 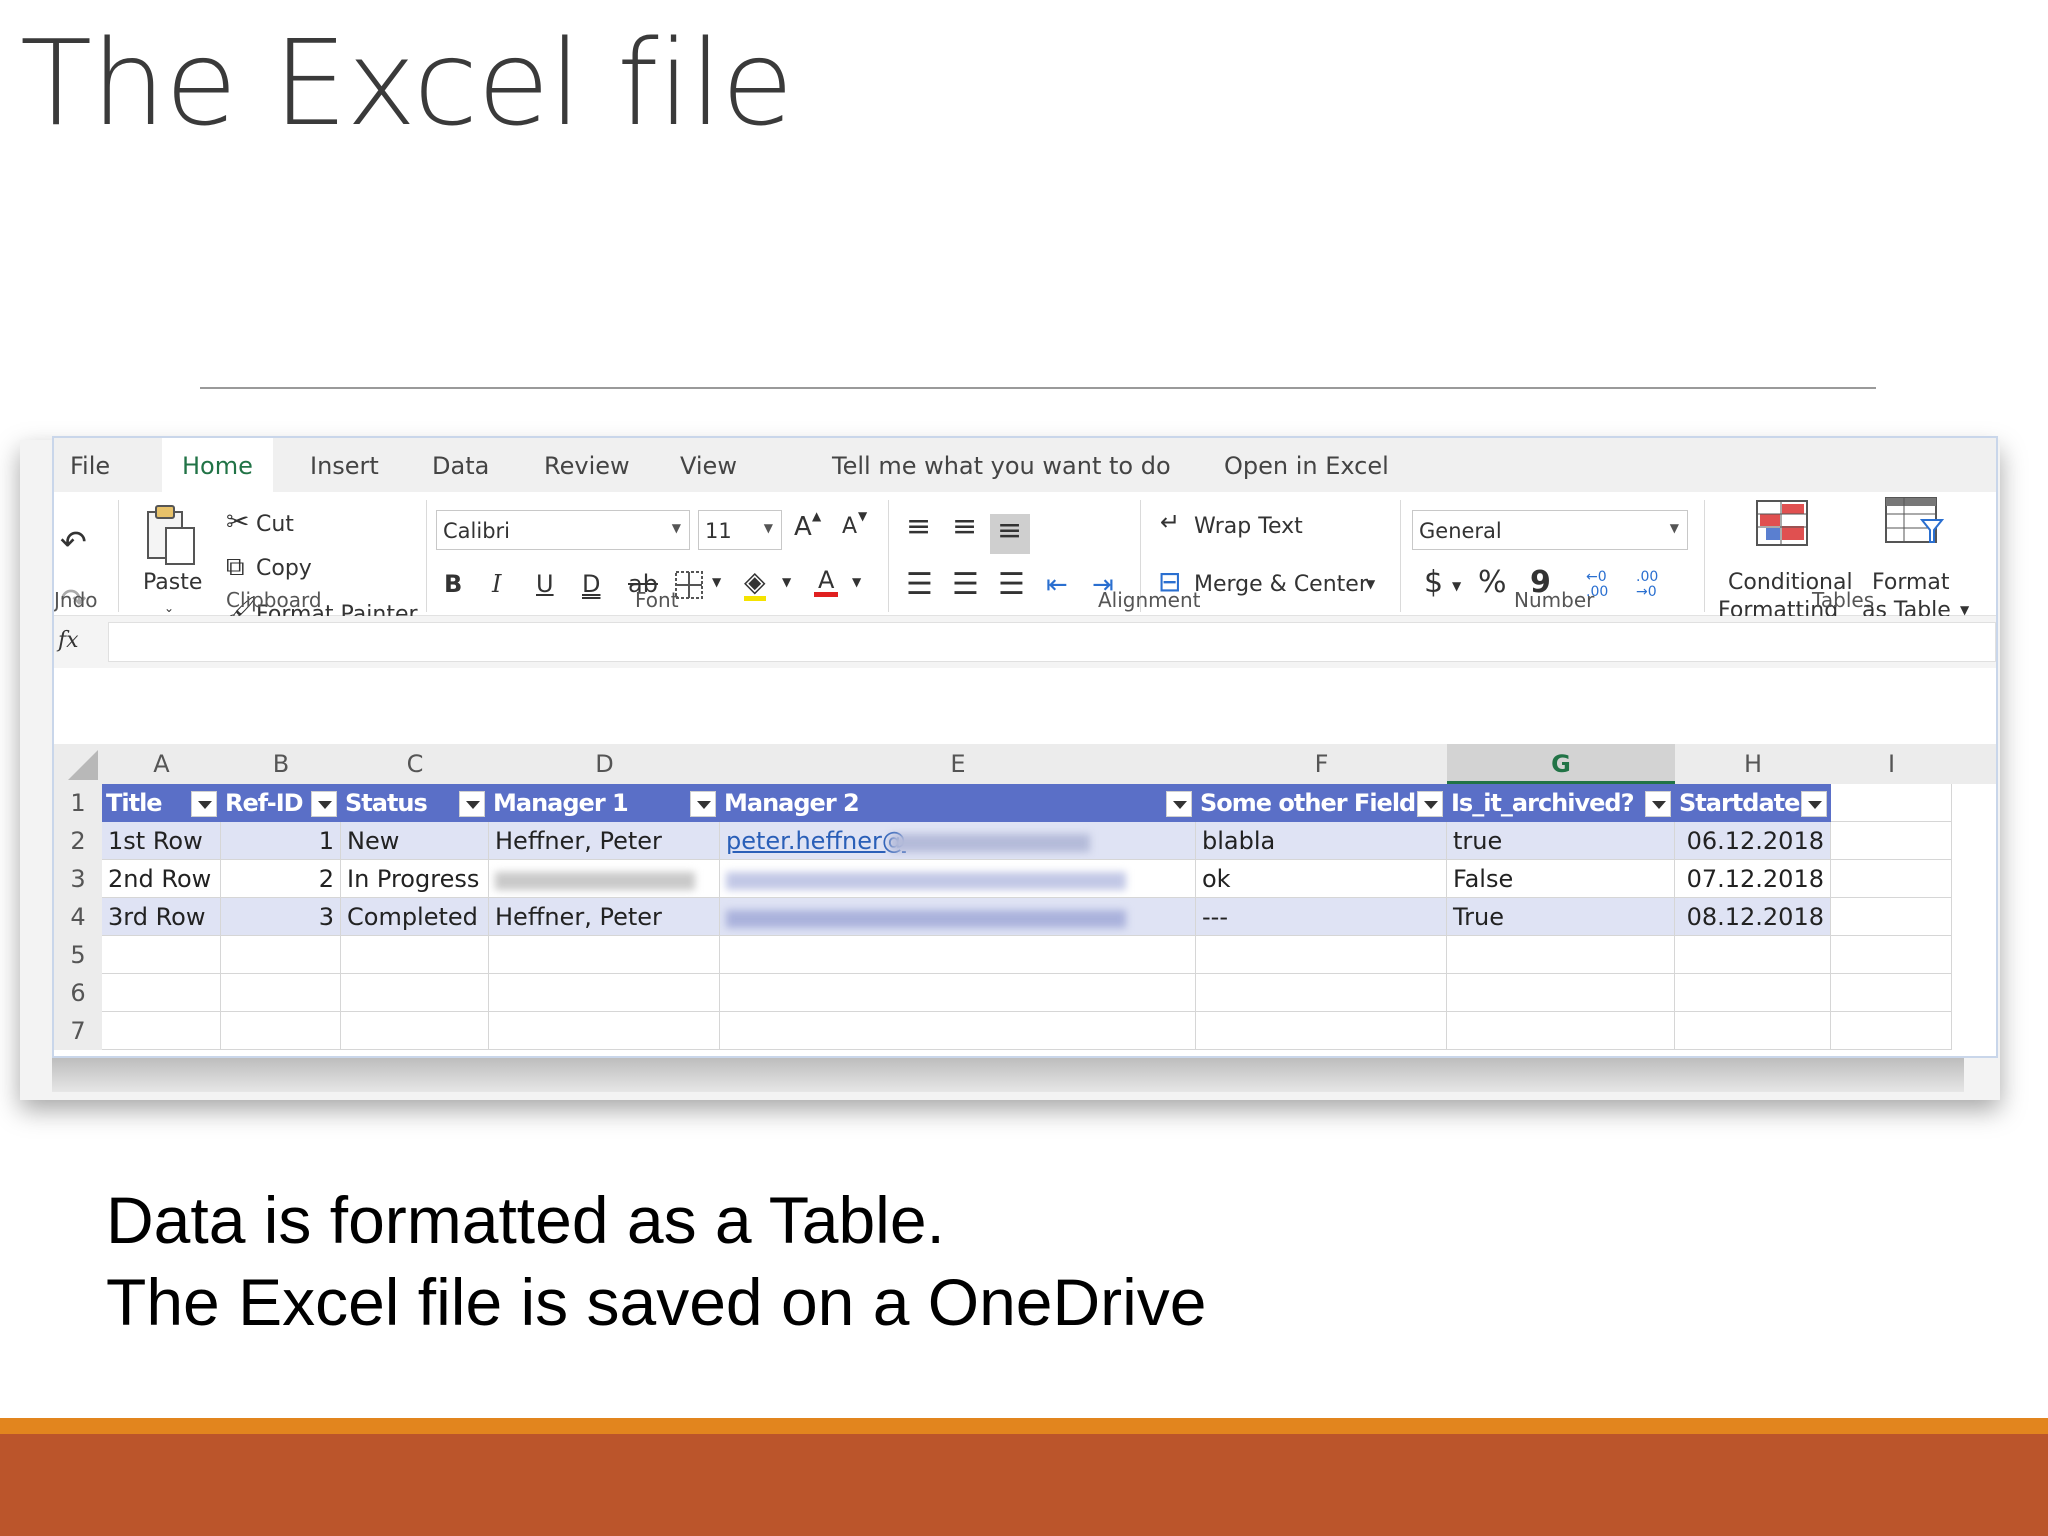 What do you see at coordinates (68, 640) in the screenshot?
I see `function-icon: fx` at bounding box center [68, 640].